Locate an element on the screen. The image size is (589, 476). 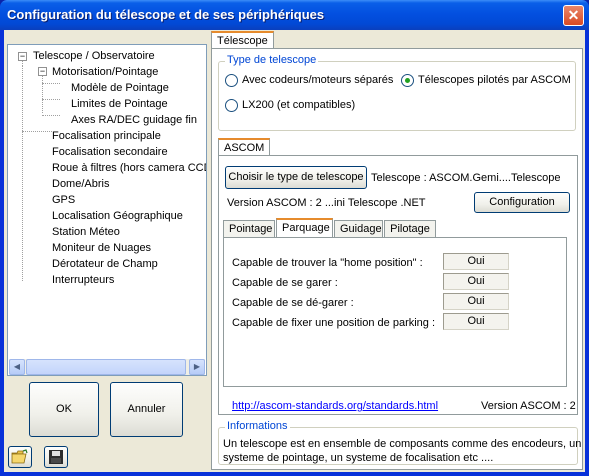
close-icon: ✕ is located at coordinates (573, 15).